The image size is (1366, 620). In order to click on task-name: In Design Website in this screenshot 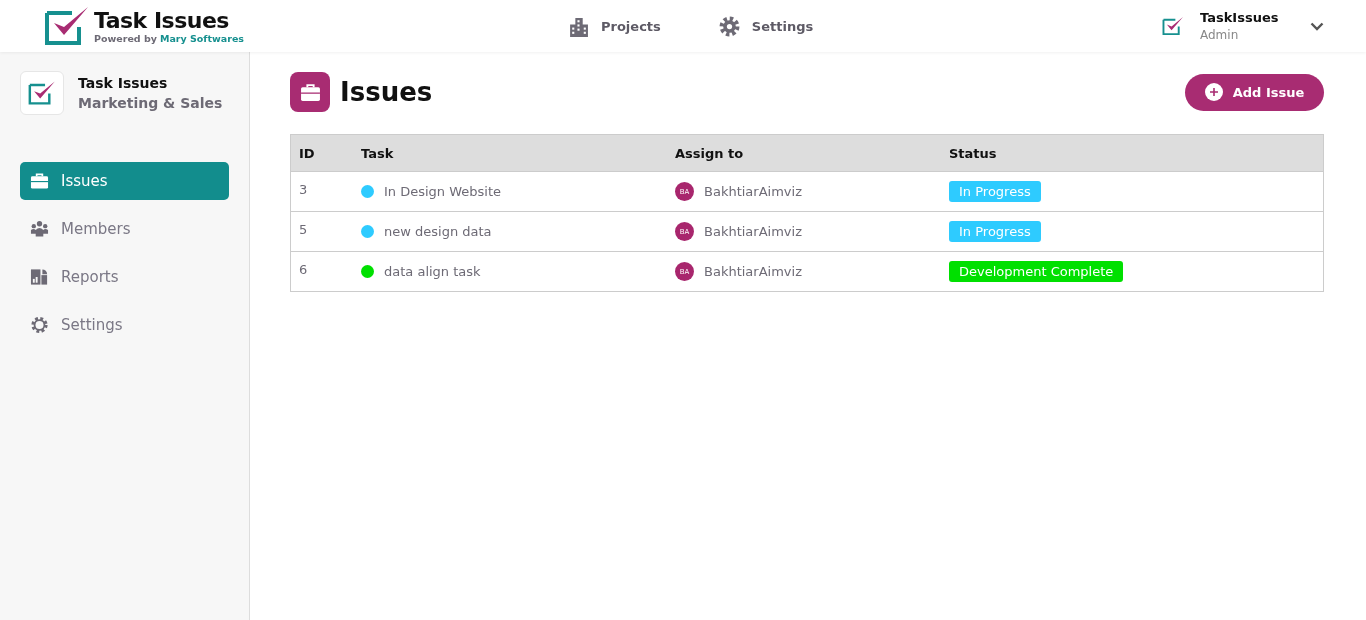, I will do `click(443, 191)`.